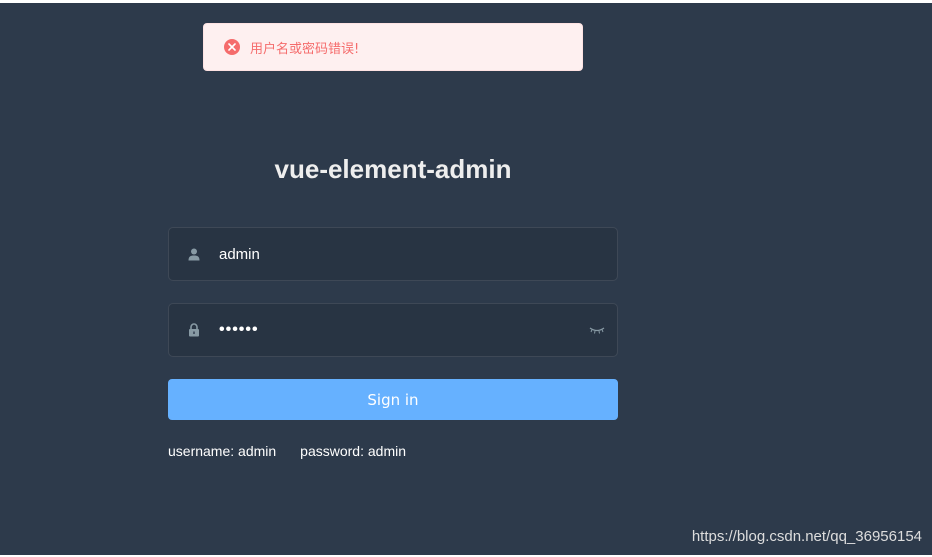 The image size is (932, 557). What do you see at coordinates (305, 49) in the screenshot?
I see `toast-message: 用户名或密码错误!` at bounding box center [305, 49].